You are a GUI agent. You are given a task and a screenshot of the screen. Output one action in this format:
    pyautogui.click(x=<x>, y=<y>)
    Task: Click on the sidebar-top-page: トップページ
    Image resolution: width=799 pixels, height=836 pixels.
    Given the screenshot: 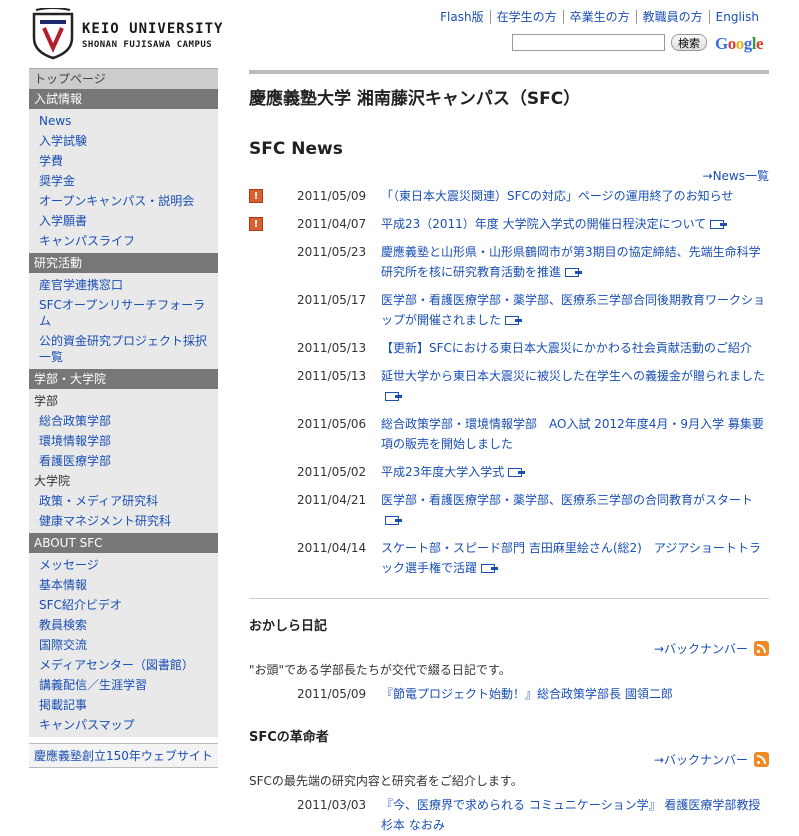 What is the action you would take?
    pyautogui.click(x=123, y=78)
    